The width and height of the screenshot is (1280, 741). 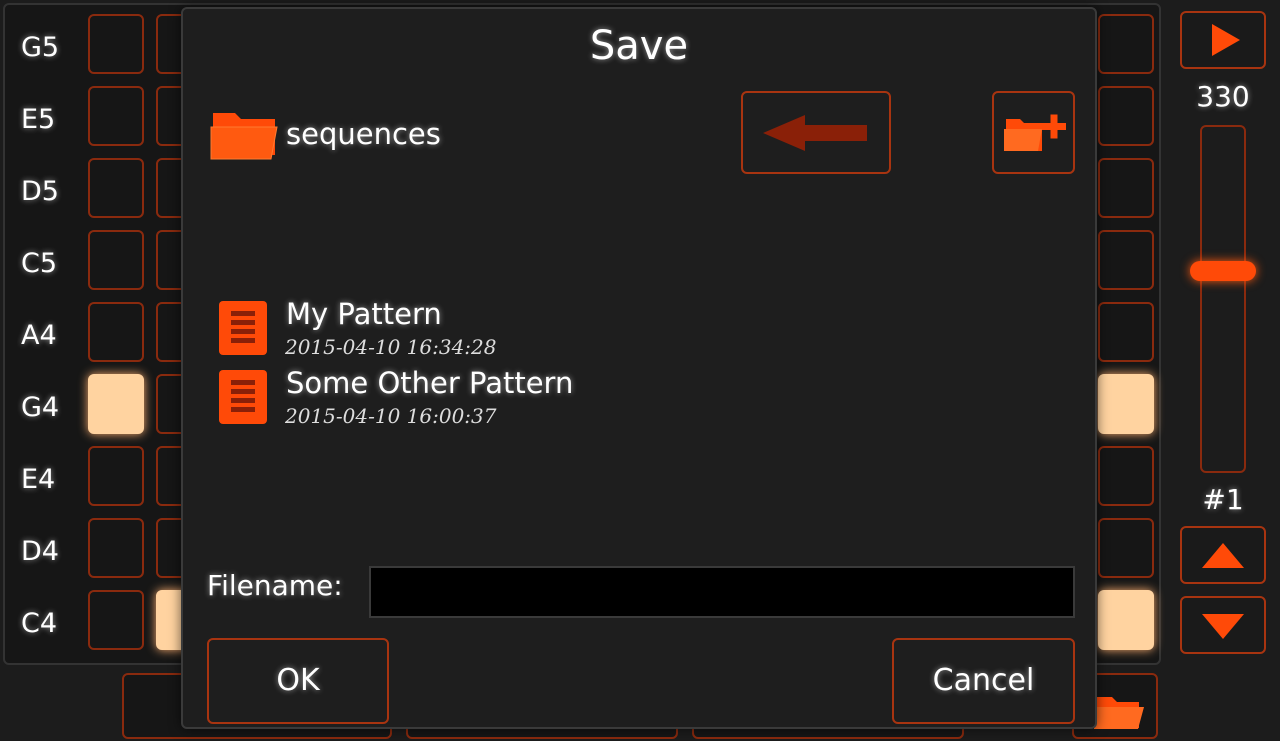 I want to click on back-arrow-icon, so click(x=815, y=133).